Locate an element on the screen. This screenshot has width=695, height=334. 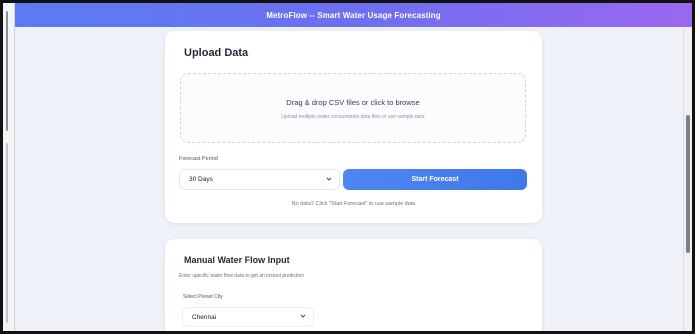
page-scrollbar is located at coordinates (687, 179).